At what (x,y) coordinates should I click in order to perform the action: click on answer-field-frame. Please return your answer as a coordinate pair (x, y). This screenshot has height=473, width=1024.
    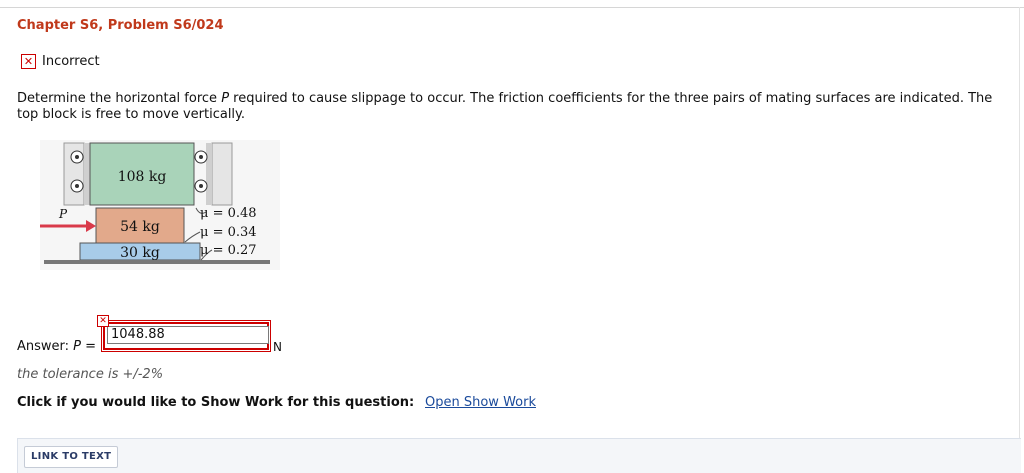
    Looking at the image, I should click on (186, 336).